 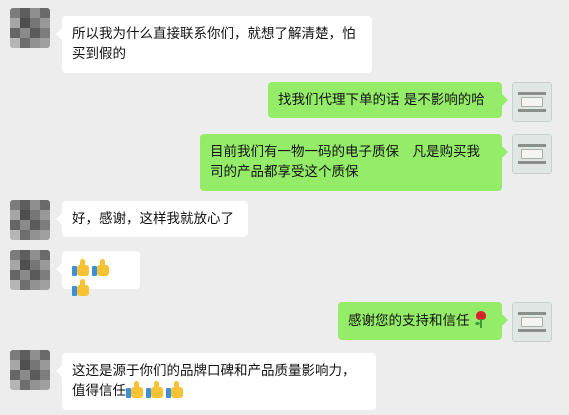 I want to click on message-bubble-outgoing: 目前我们有一物一码的电子质保 凡是购买我司的产品都享受这个质保, so click(x=354, y=162).